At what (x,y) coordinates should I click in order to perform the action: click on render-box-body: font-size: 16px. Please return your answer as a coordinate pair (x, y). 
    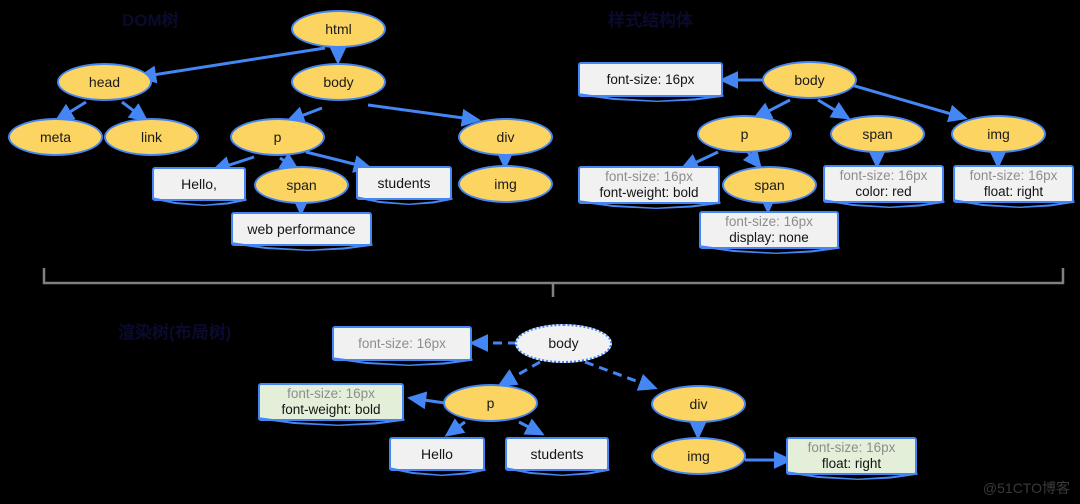
    Looking at the image, I should click on (402, 343).